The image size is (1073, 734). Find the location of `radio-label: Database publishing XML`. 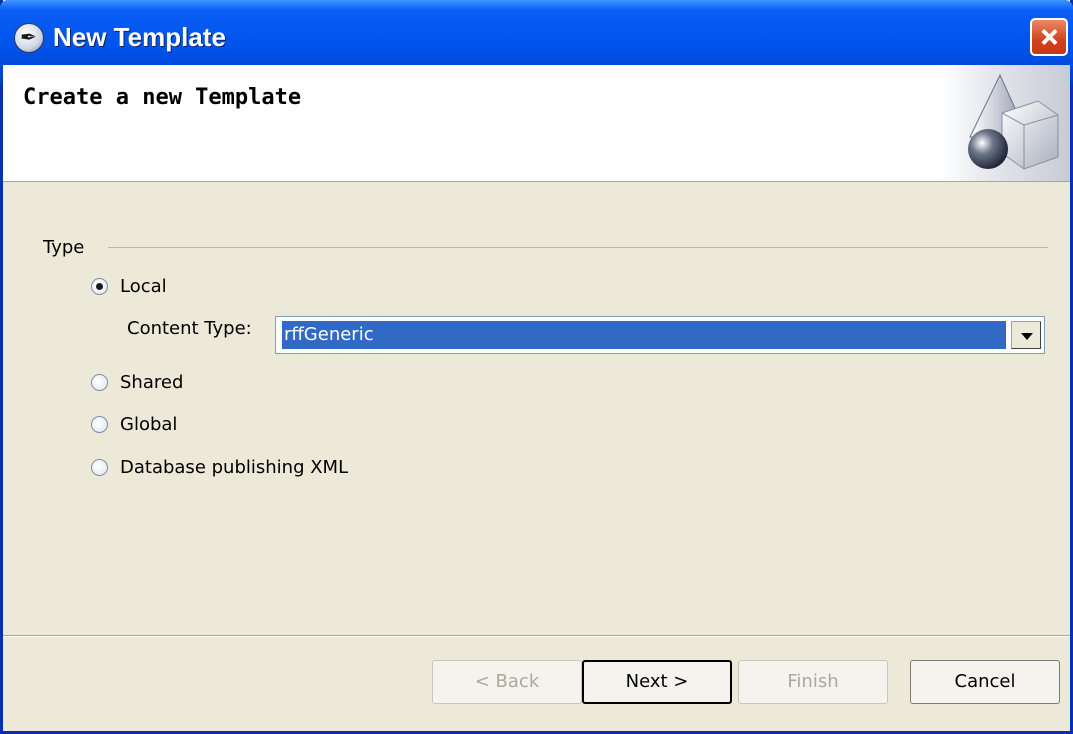

radio-label: Database publishing XML is located at coordinates (234, 467).